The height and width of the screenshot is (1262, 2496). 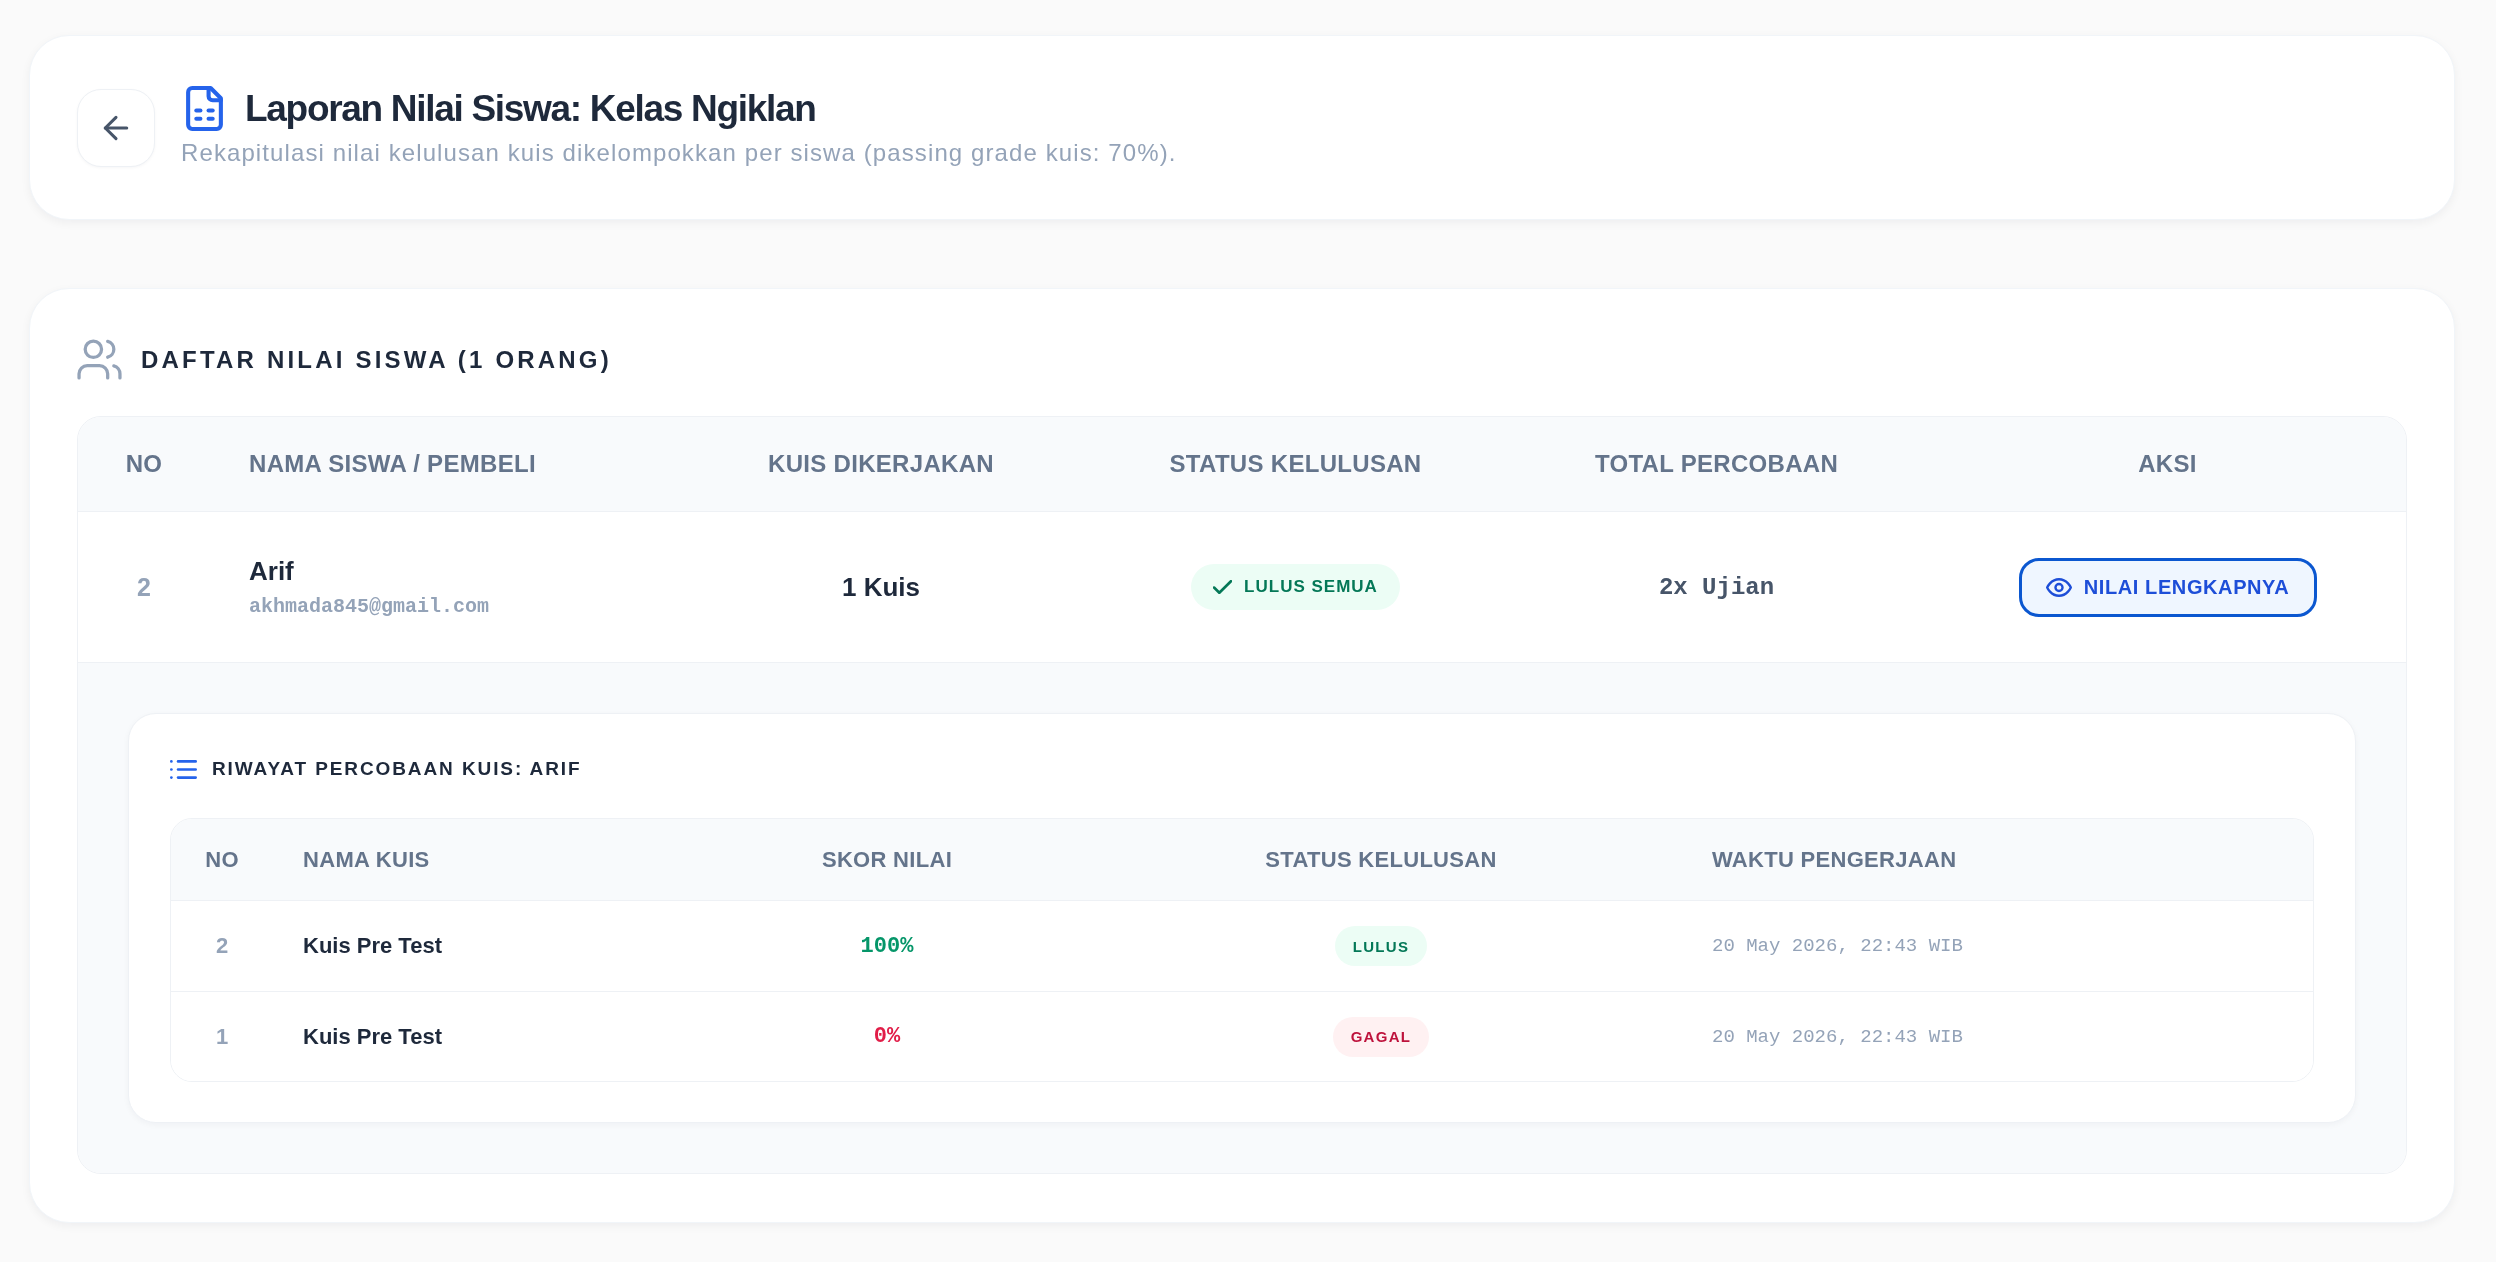 I want to click on section-title: DAFTAR NILAI SISWA (1 ORANG), so click(x=376, y=359).